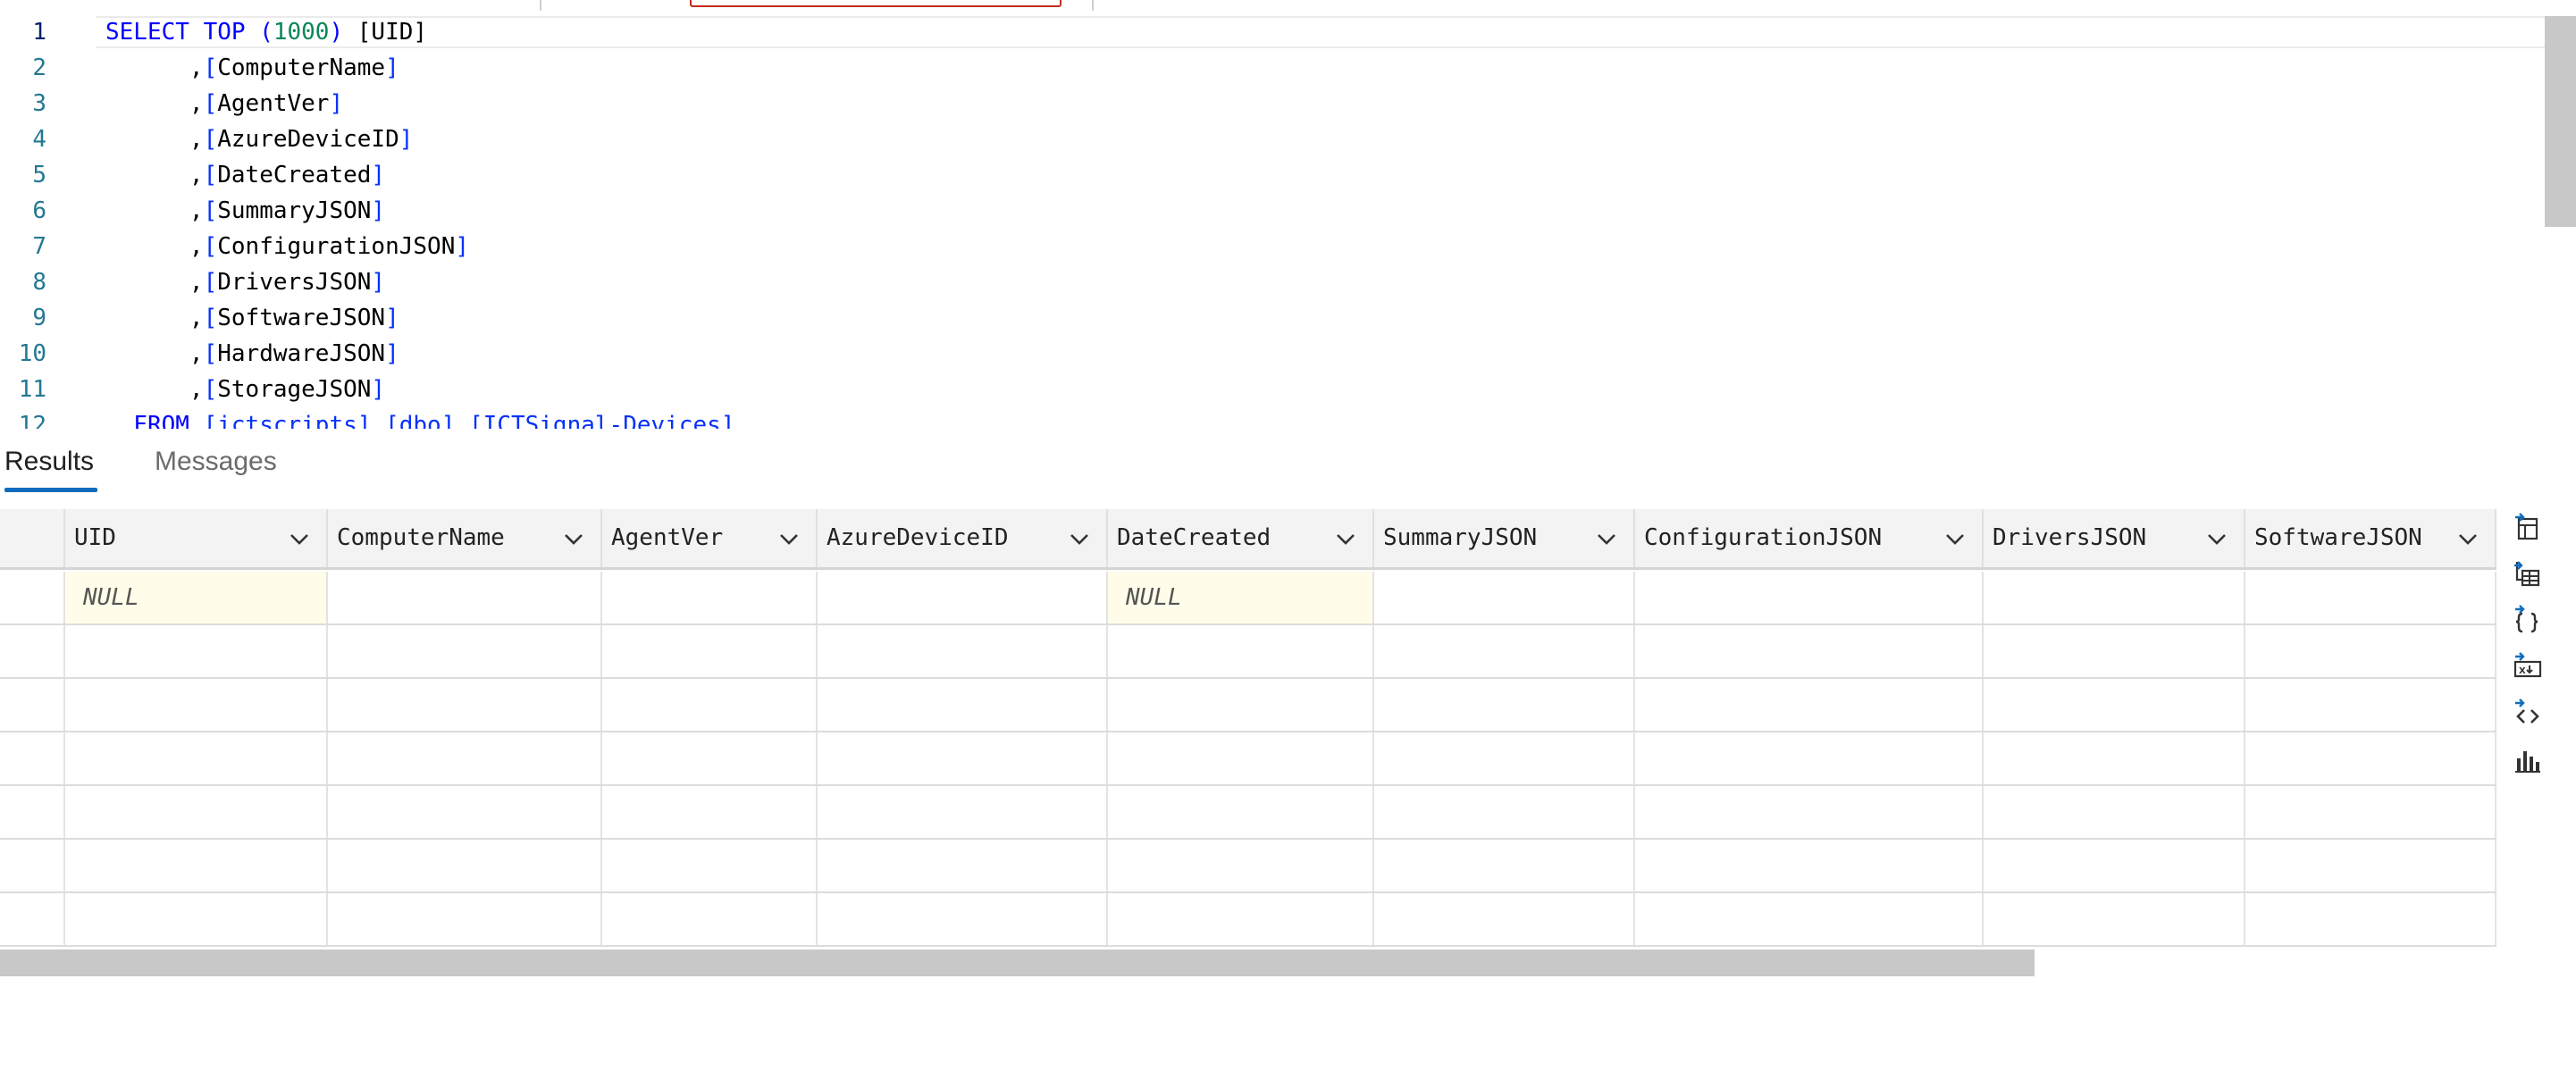  I want to click on column-header-azuredeviceid: AzureDeviceID, so click(963, 538).